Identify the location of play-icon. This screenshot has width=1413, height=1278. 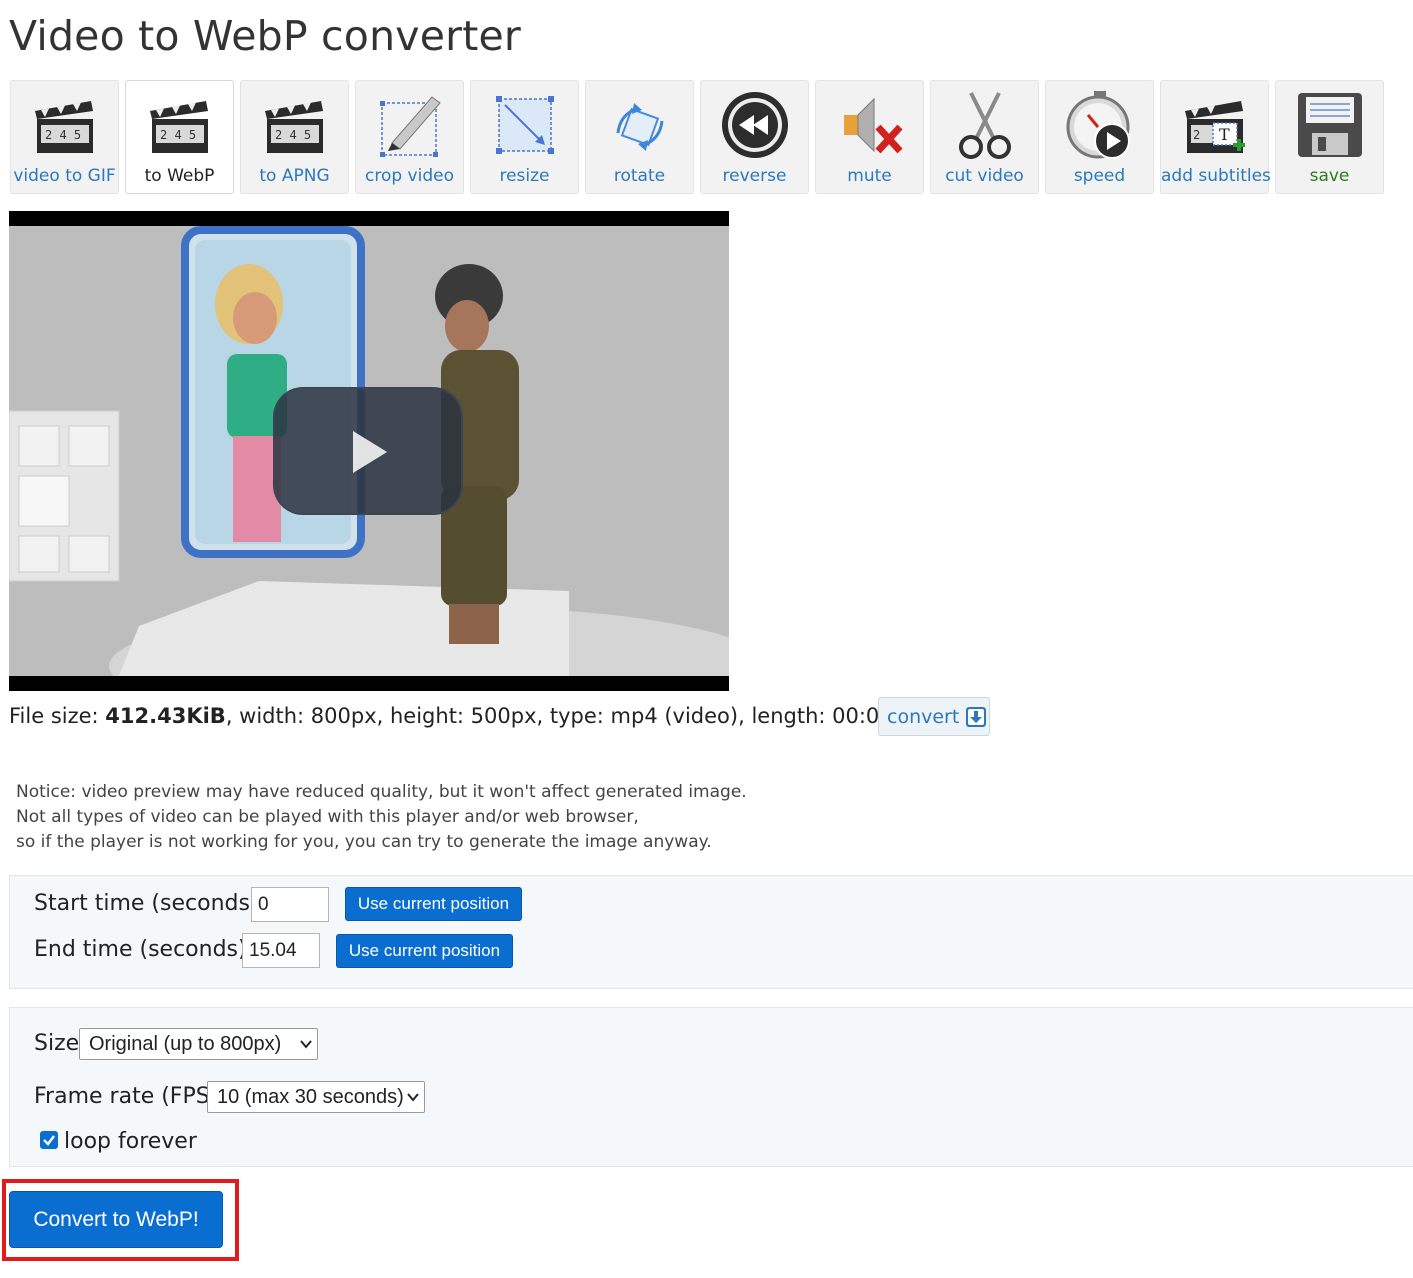
(370, 452).